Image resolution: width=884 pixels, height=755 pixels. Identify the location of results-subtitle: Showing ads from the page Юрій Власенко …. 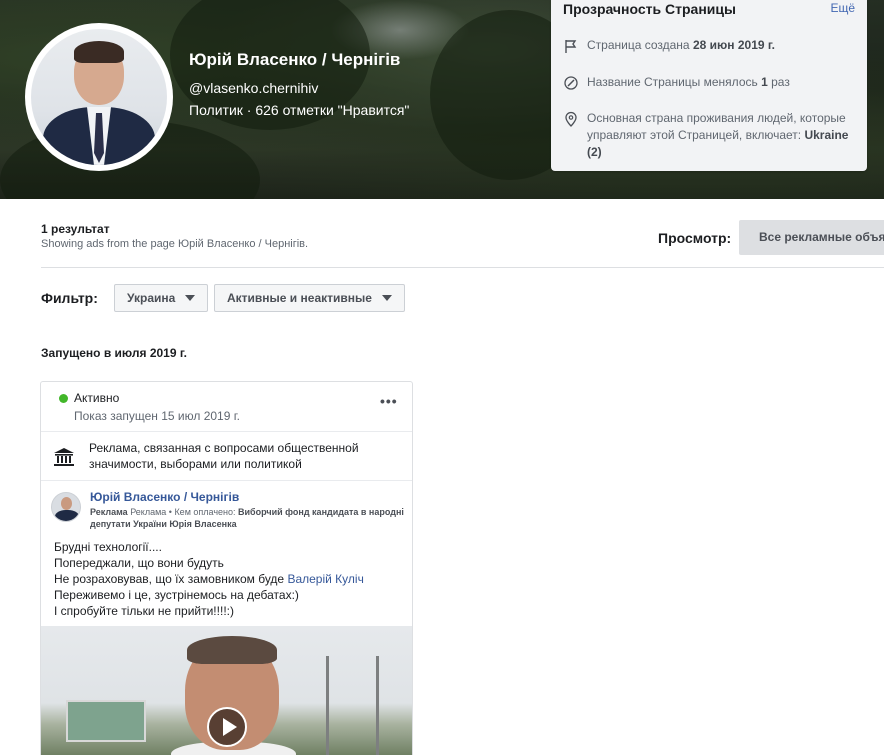
(175, 244).